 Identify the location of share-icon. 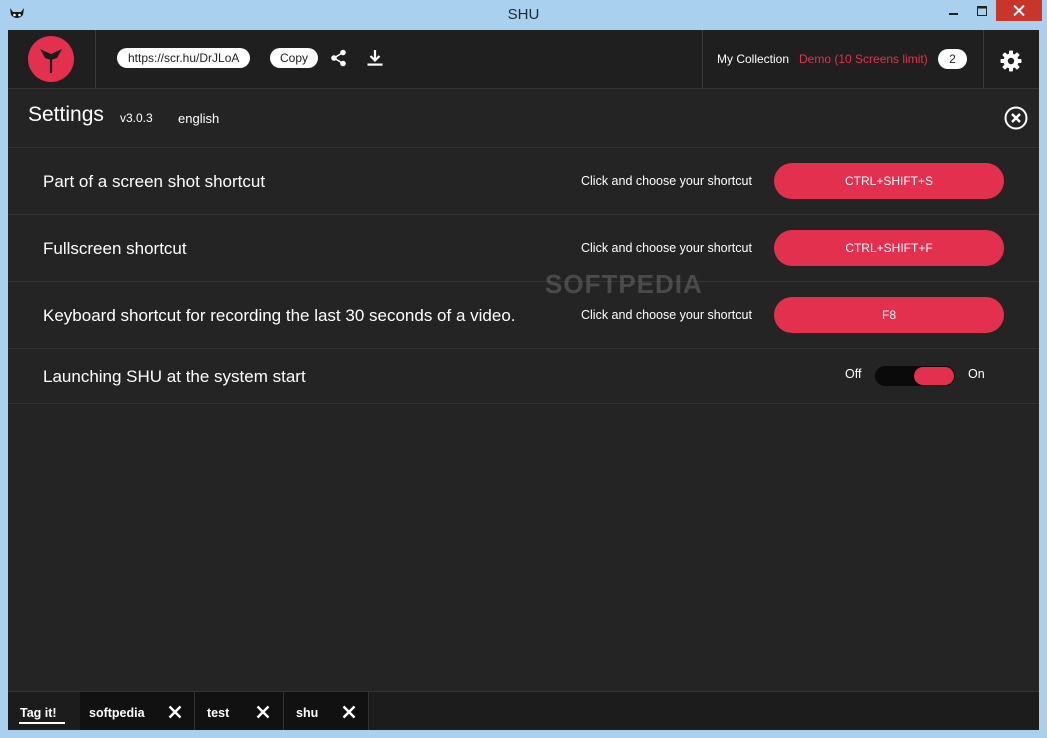
(339, 58).